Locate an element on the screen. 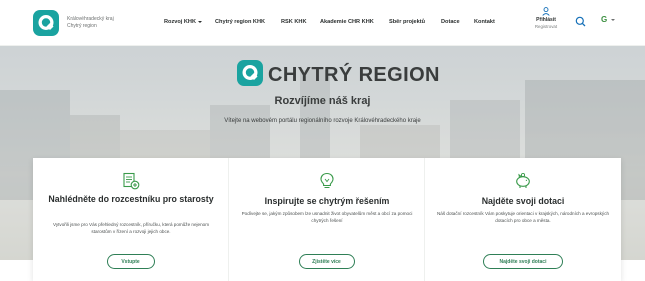  piggy-bank-icon is located at coordinates (523, 180).